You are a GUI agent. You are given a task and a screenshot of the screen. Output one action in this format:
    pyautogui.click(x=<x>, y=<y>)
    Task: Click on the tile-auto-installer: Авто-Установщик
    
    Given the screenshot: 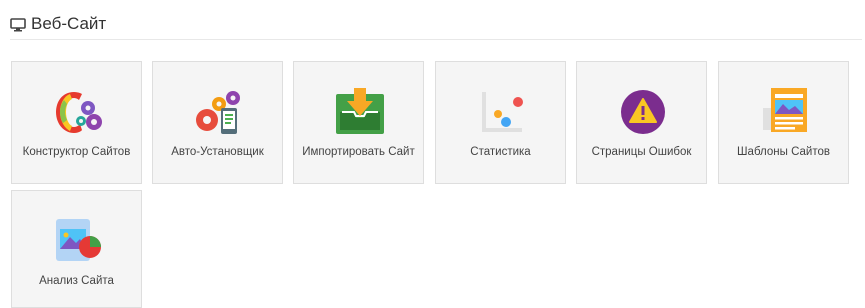 What is the action you would take?
    pyautogui.click(x=217, y=122)
    